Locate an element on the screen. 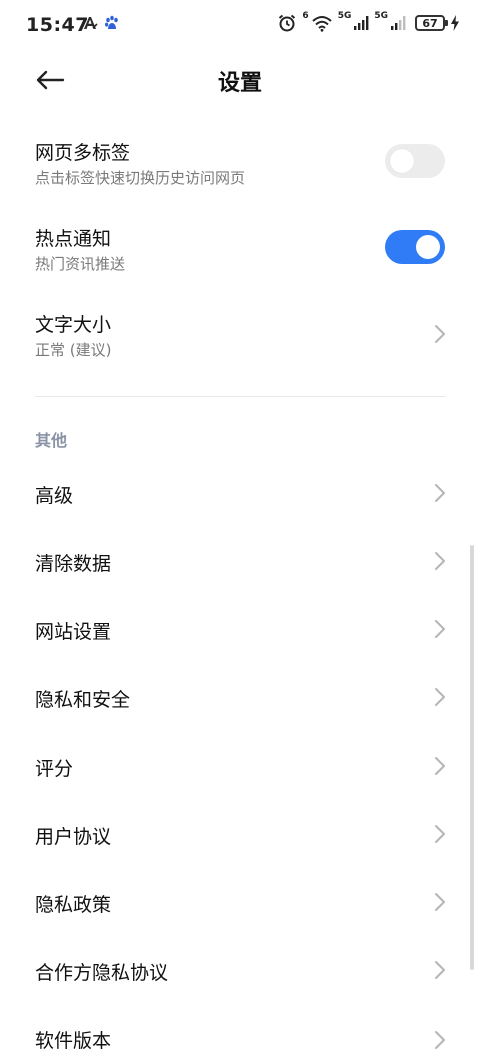 Image resolution: width=480 pixels, height=1061 pixels. menu-item-user-agreement: 用户协议 is located at coordinates (240, 835).